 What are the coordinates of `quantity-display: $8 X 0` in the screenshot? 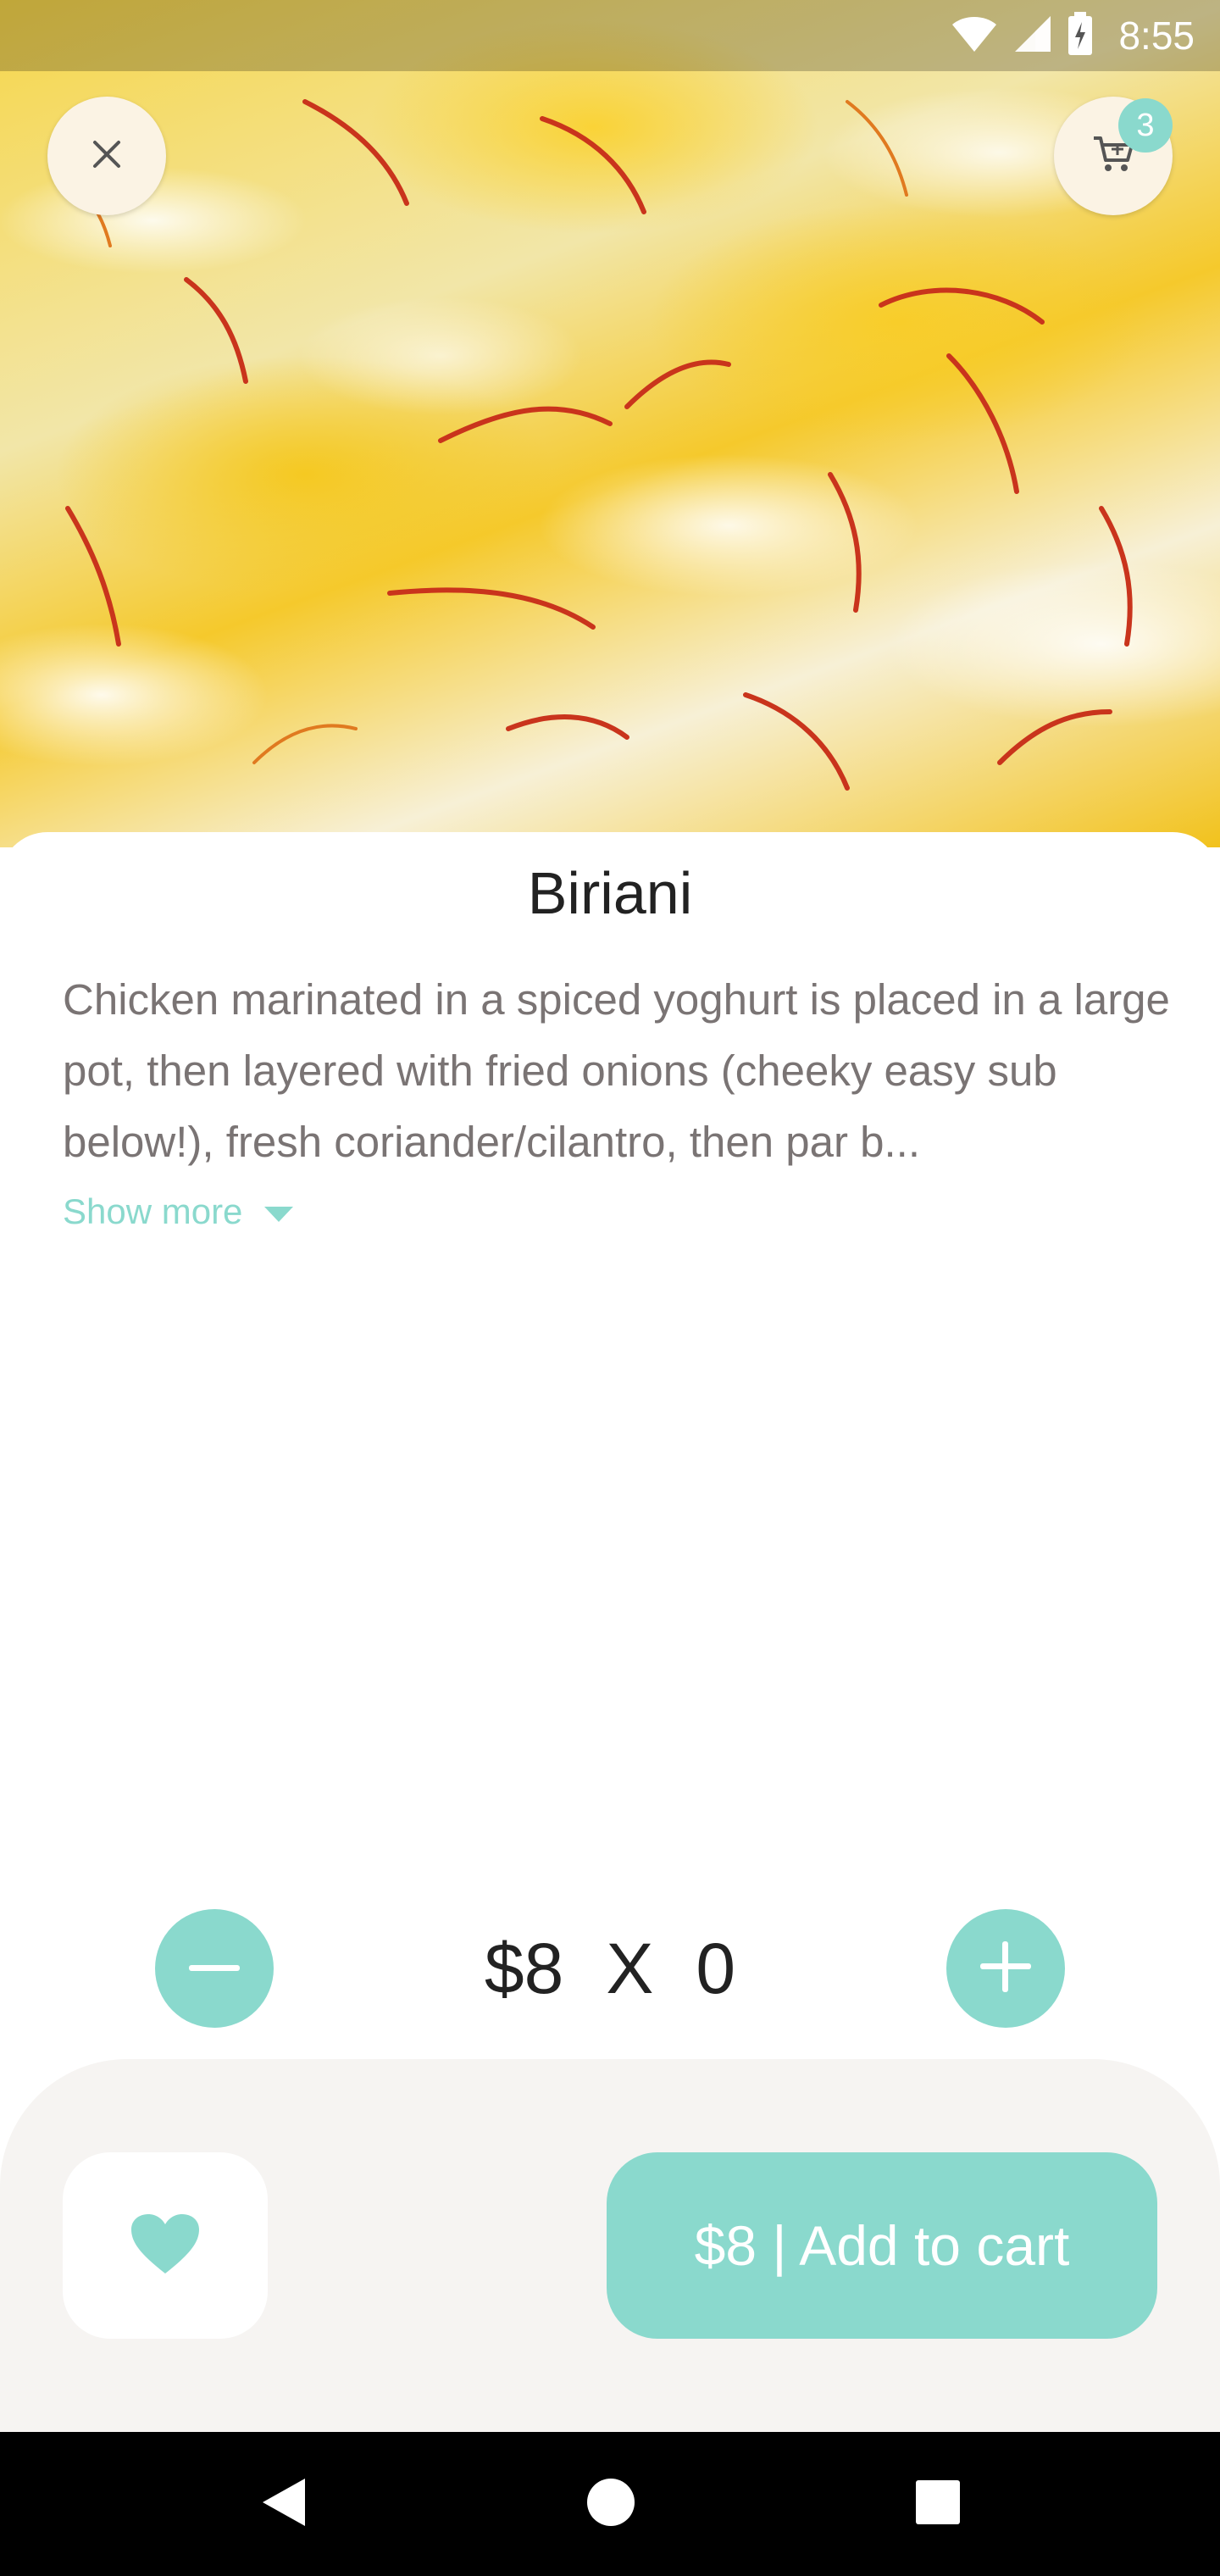 It's located at (610, 1968).